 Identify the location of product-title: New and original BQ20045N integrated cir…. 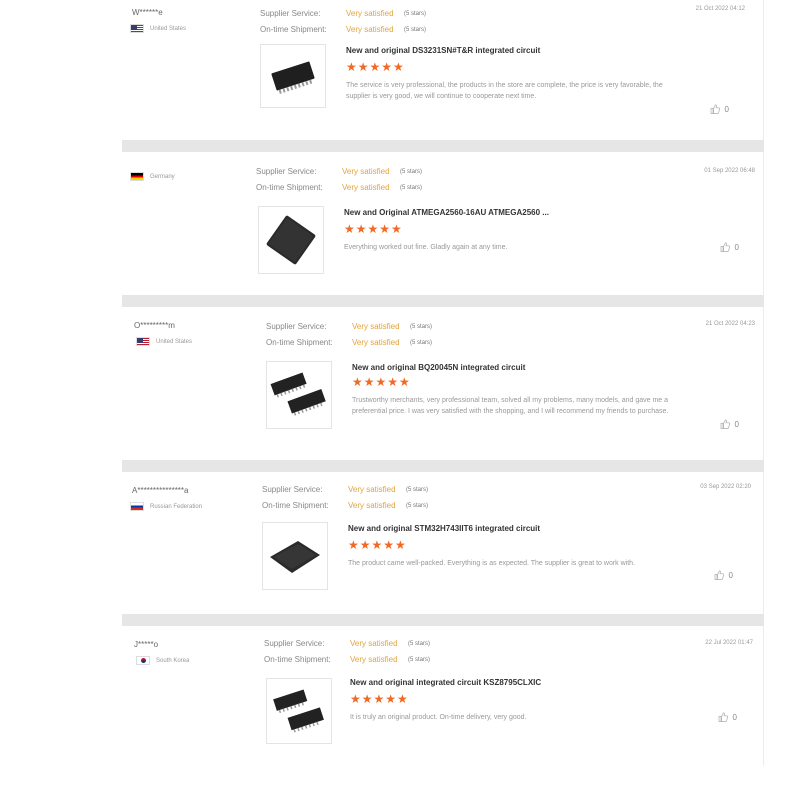
(438, 367).